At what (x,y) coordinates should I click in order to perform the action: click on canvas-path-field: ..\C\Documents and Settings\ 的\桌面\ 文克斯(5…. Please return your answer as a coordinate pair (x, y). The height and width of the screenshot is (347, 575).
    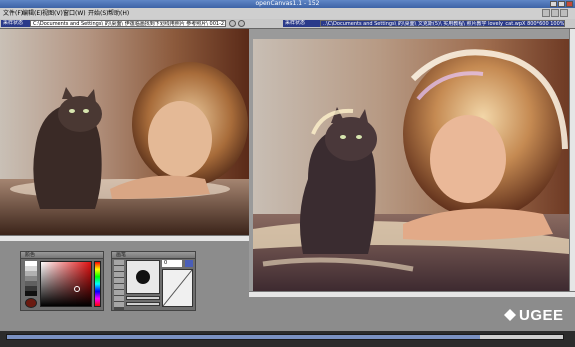
    Looking at the image, I should click on (442, 23).